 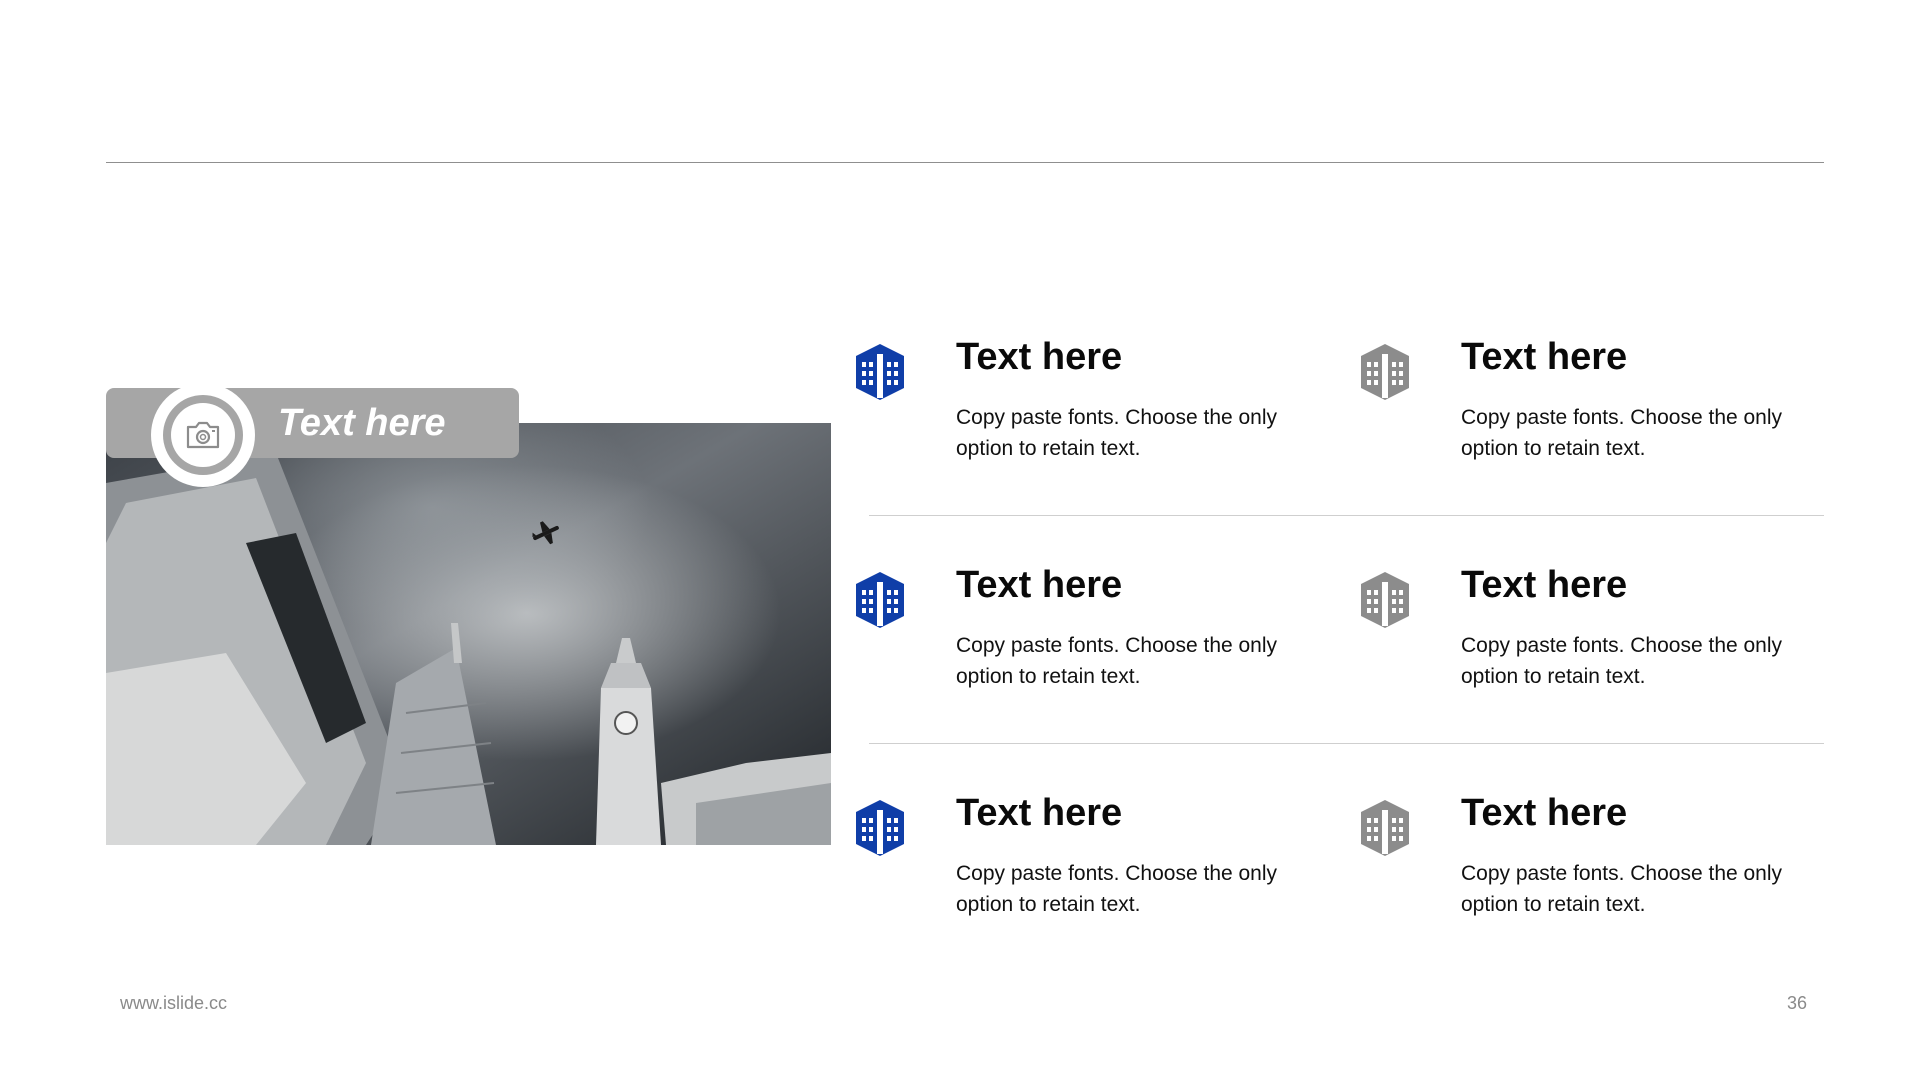 I want to click on photo-label-text: Text here, so click(x=362, y=423).